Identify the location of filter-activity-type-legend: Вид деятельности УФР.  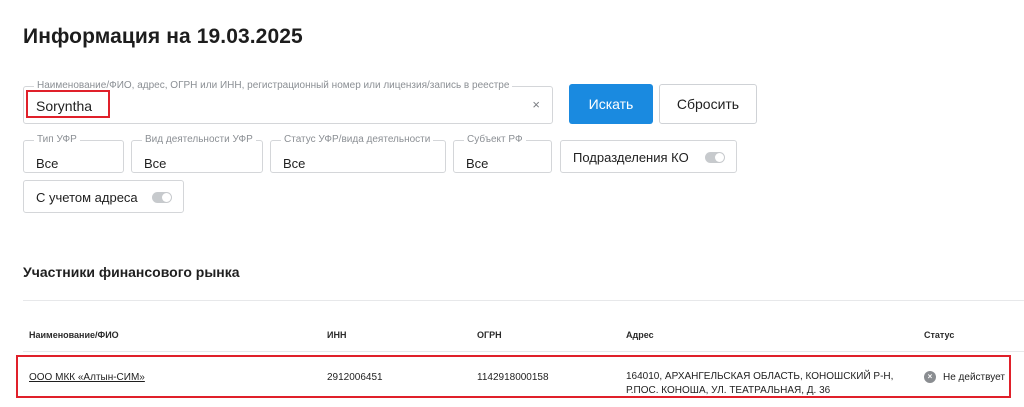
(199, 140).